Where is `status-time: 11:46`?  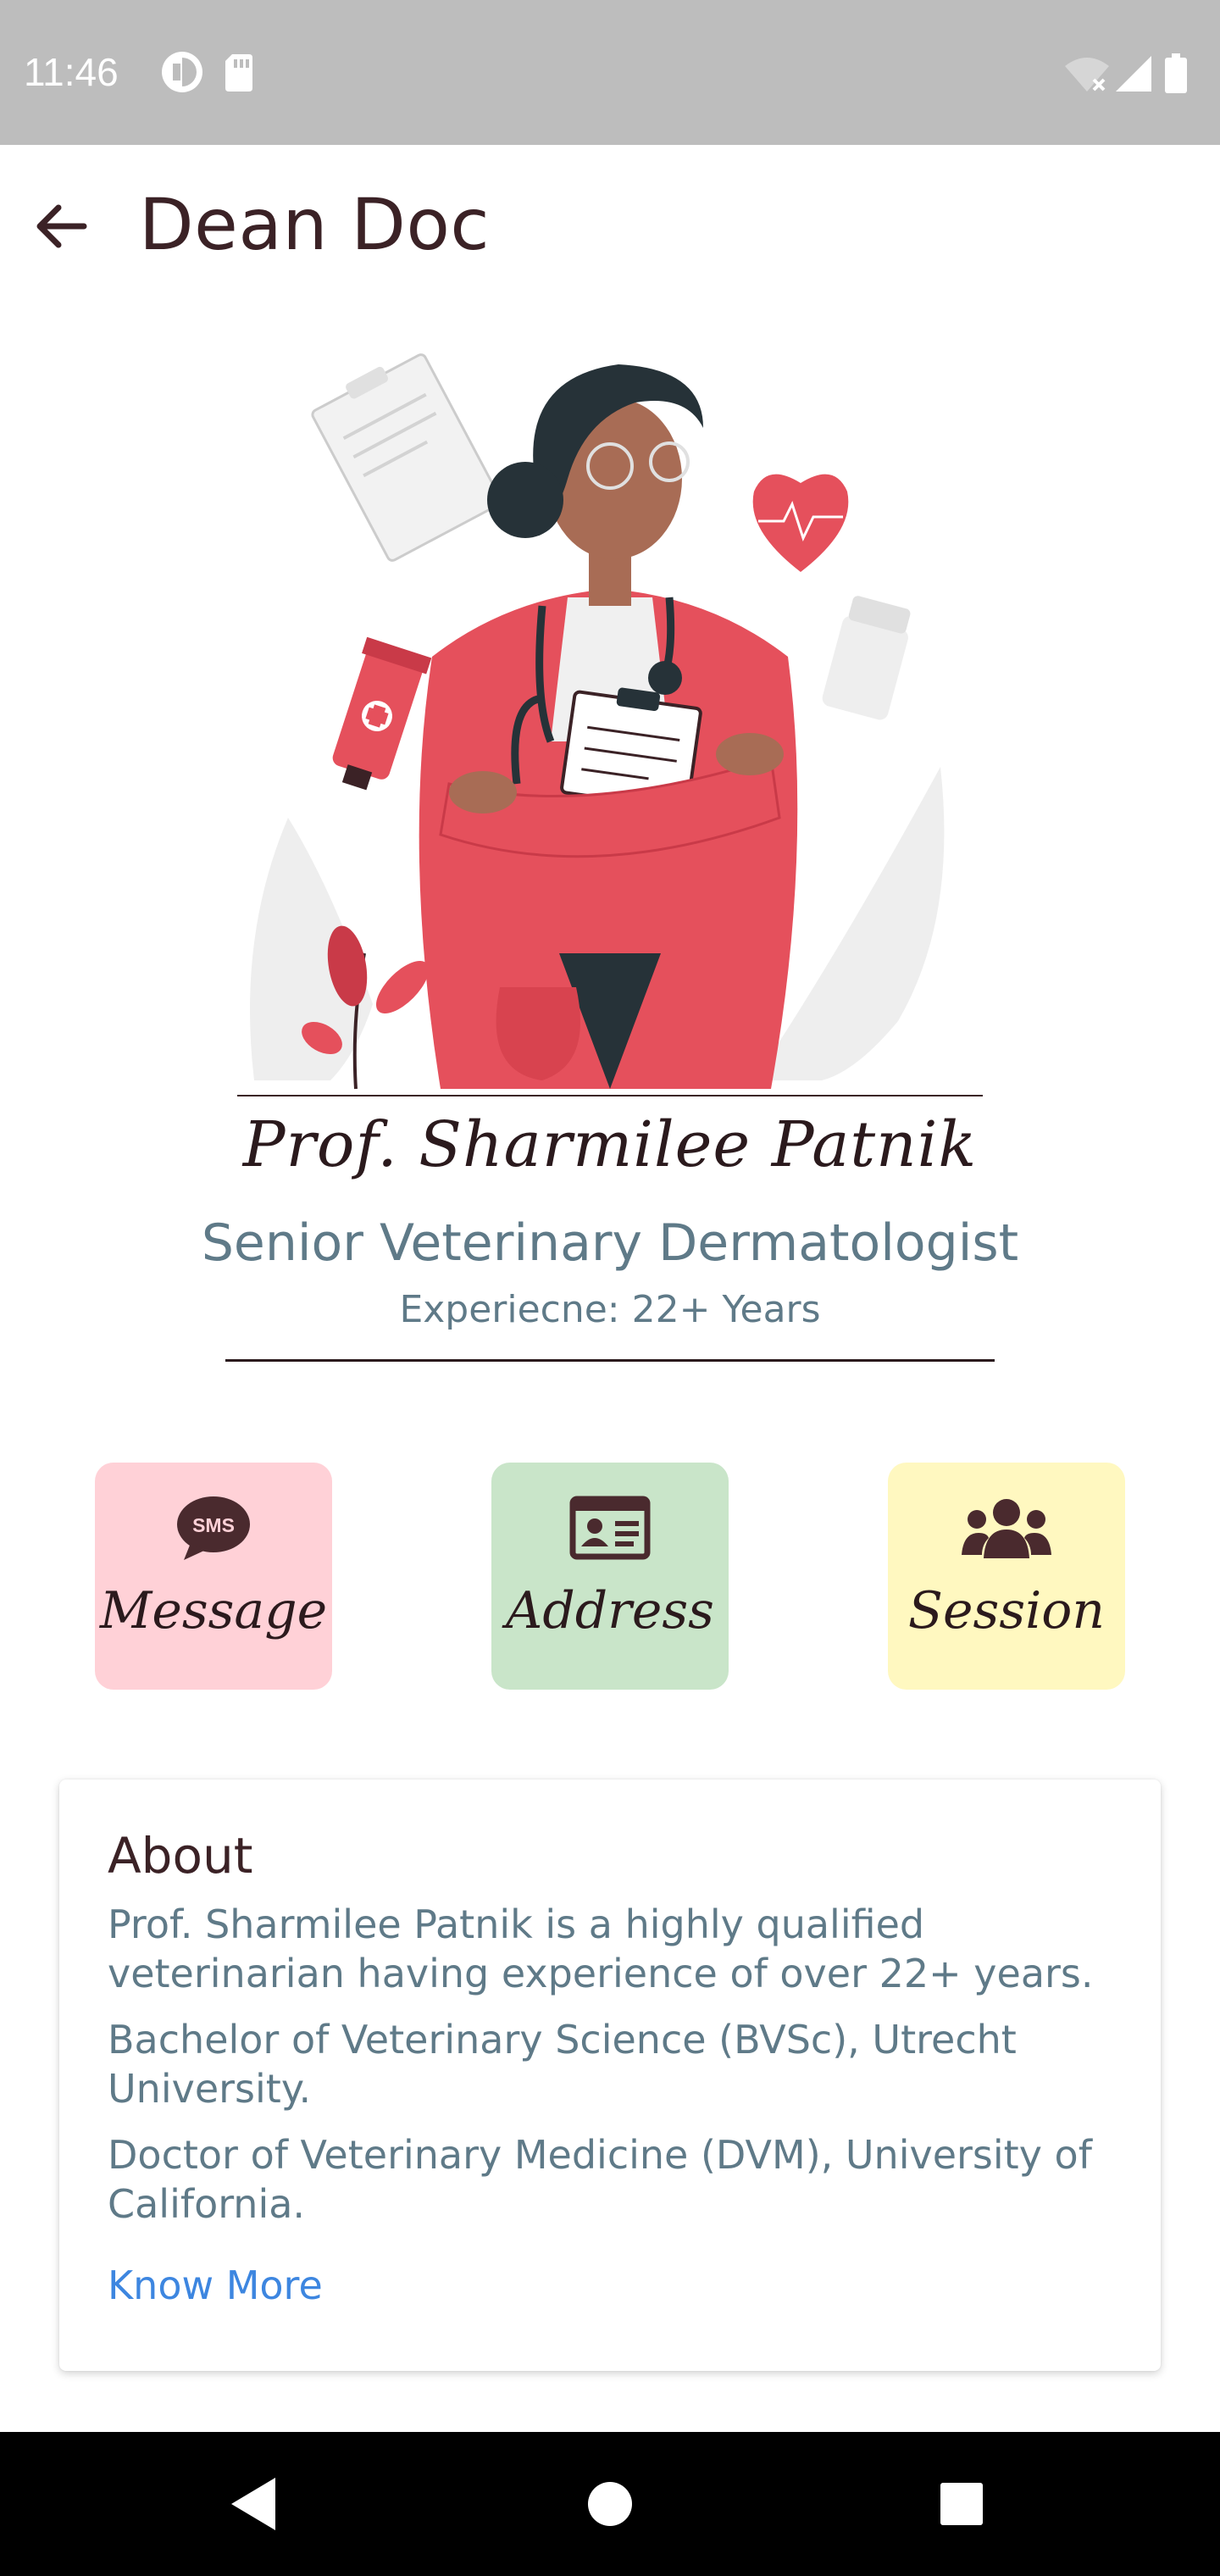
status-time: 11:46 is located at coordinates (71, 72).